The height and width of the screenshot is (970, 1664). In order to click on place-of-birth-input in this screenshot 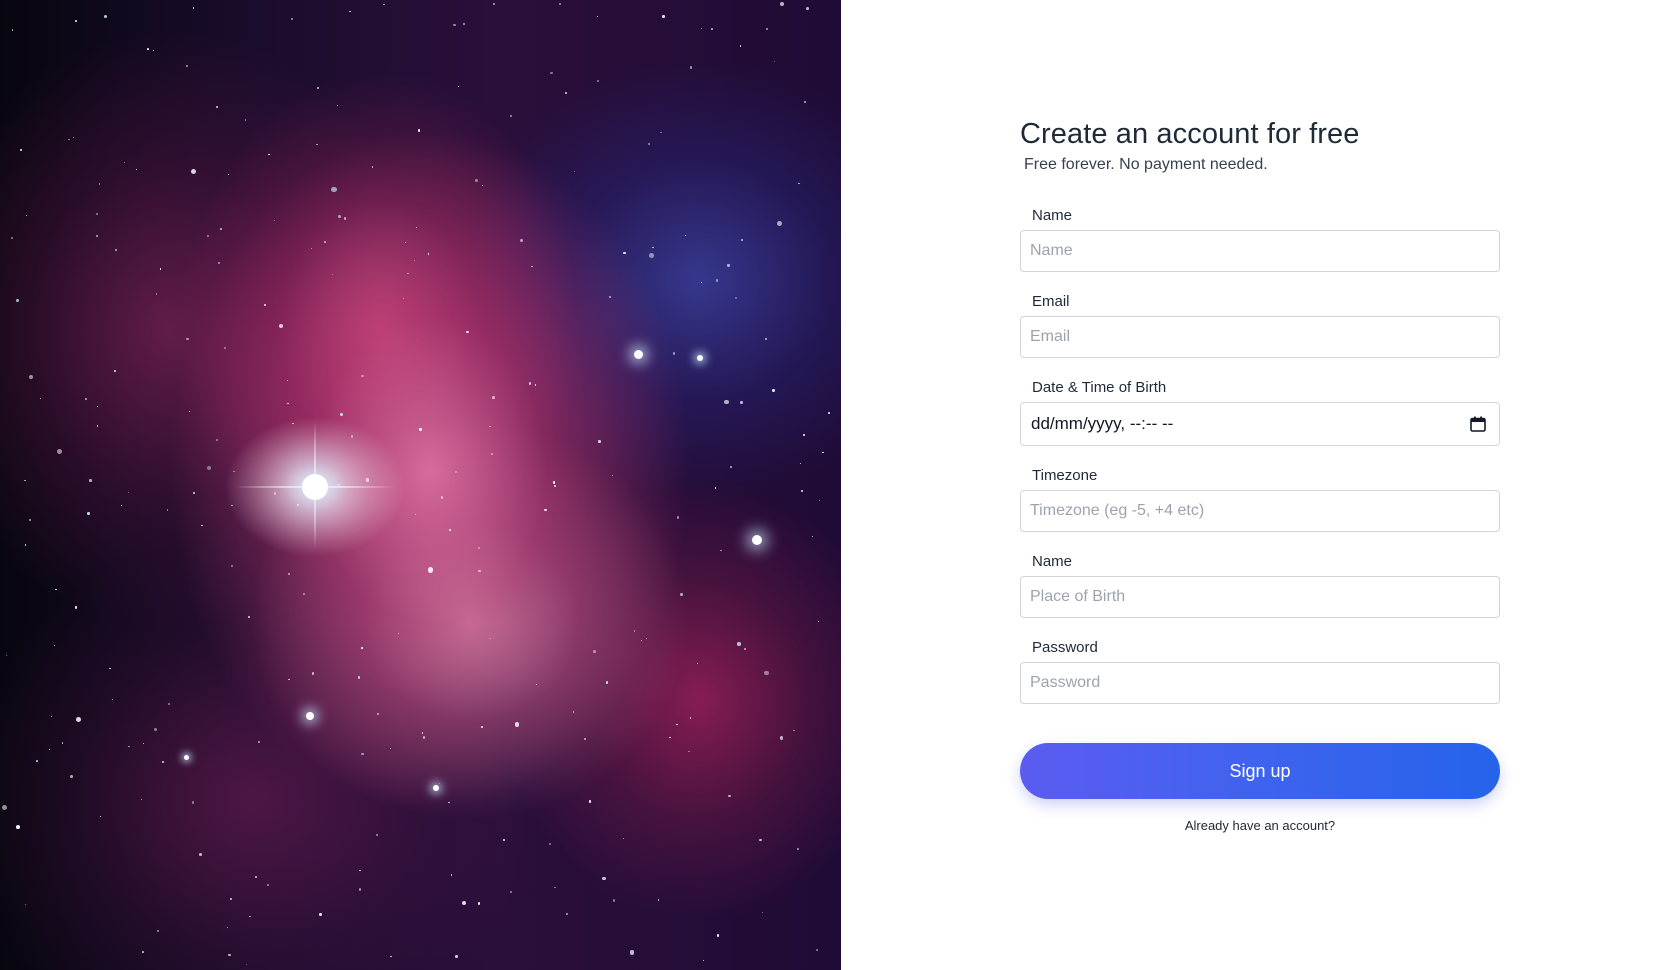, I will do `click(1260, 597)`.